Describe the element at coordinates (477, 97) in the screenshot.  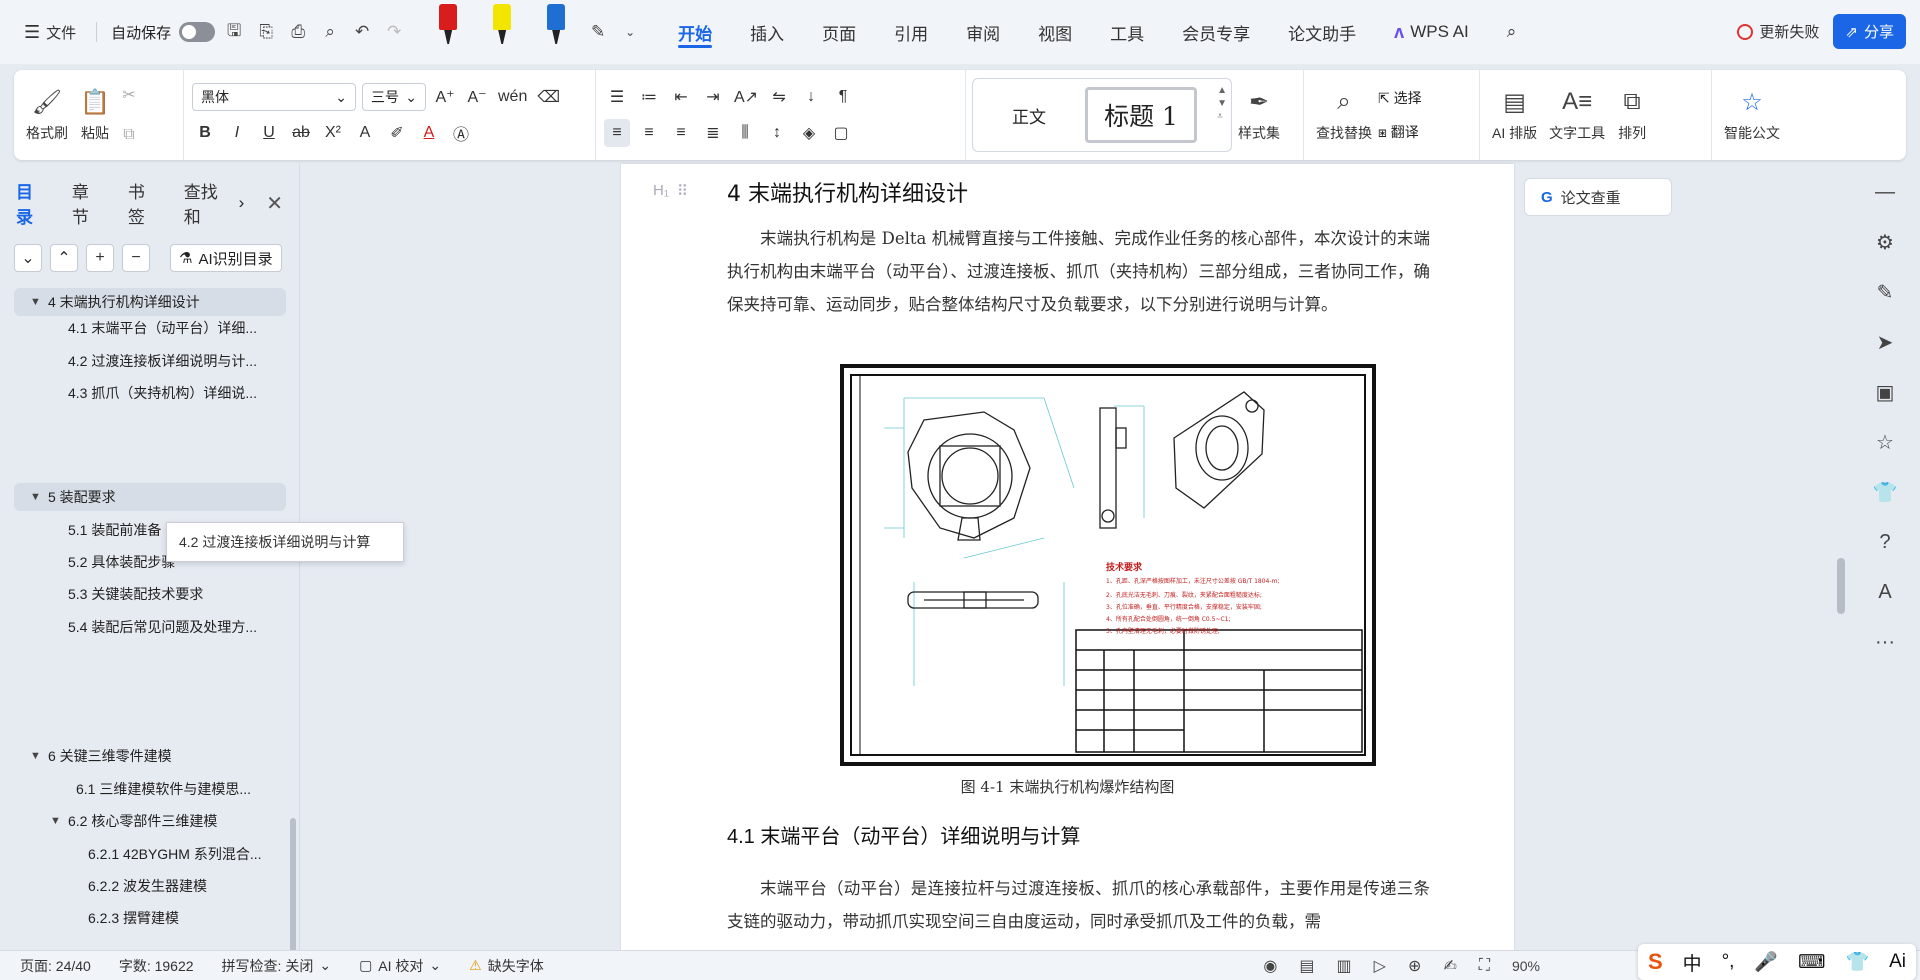
I see `shrink-font-icon: A⁻` at that location.